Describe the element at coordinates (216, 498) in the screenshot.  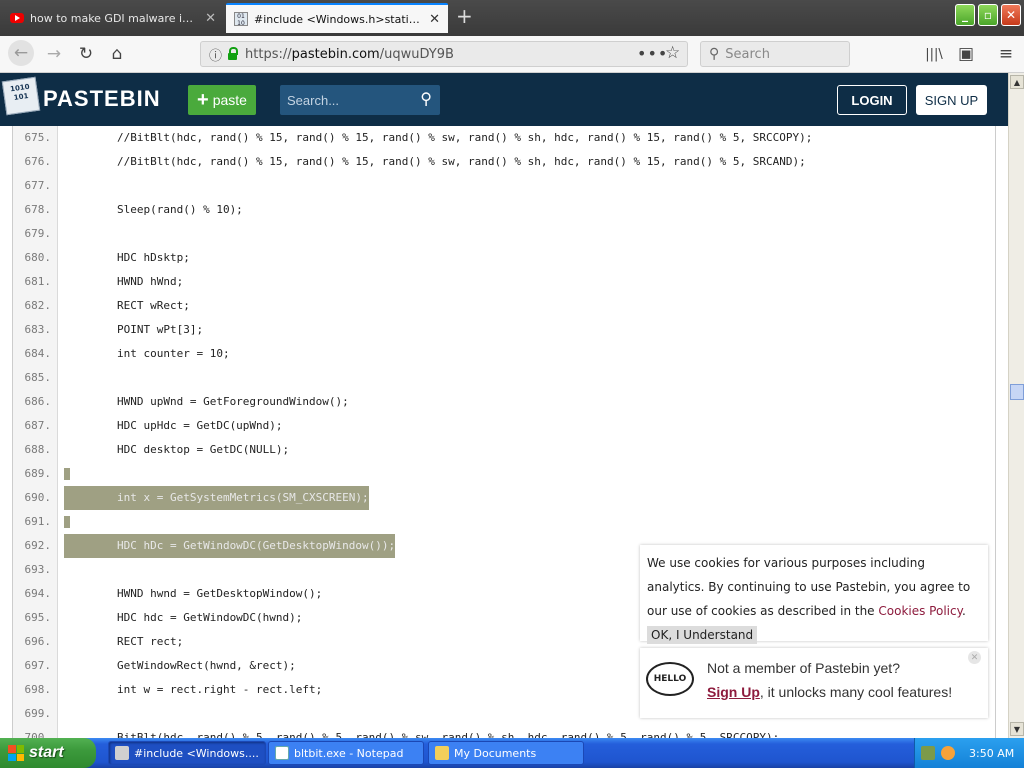
I see `code-text: int x = GetSystemMetrics(SM_CXSCREEN);` at that location.